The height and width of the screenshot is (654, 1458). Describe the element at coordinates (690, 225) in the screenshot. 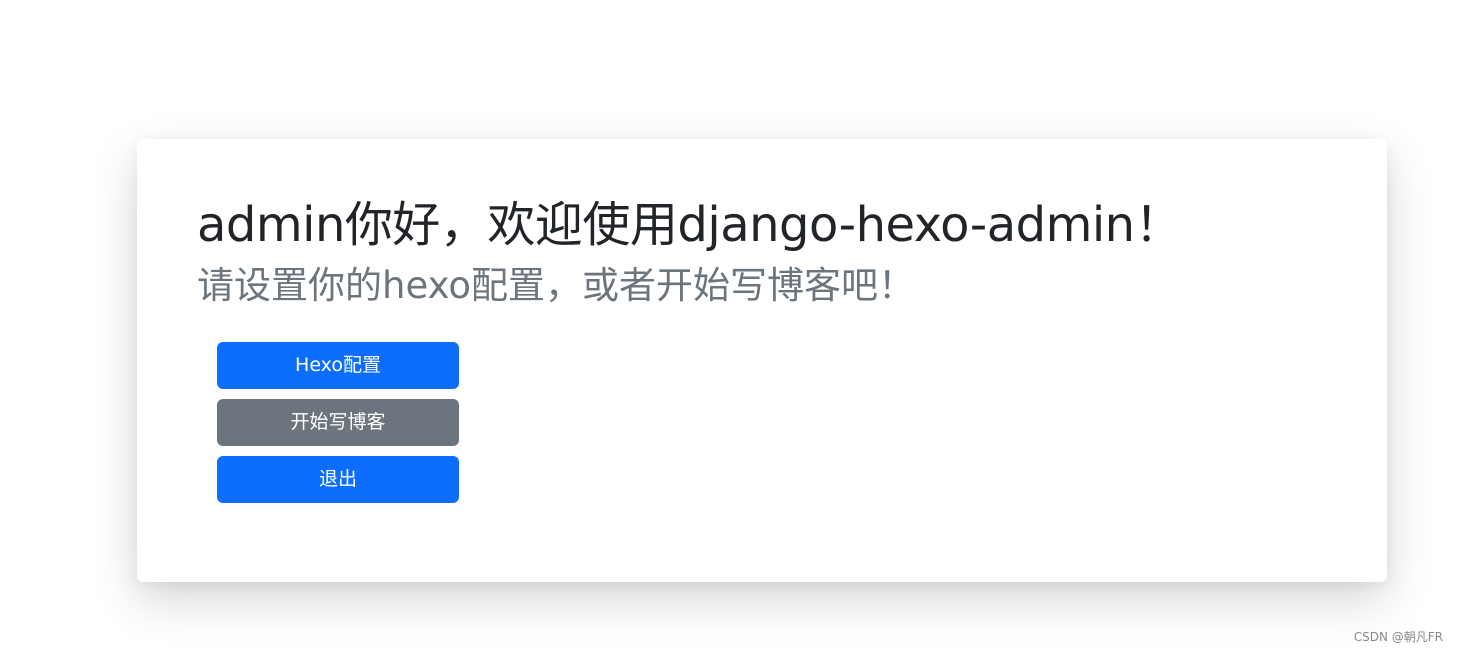

I see `welcome-heading: admin你好，欢迎使用django-hexo-admin！` at that location.